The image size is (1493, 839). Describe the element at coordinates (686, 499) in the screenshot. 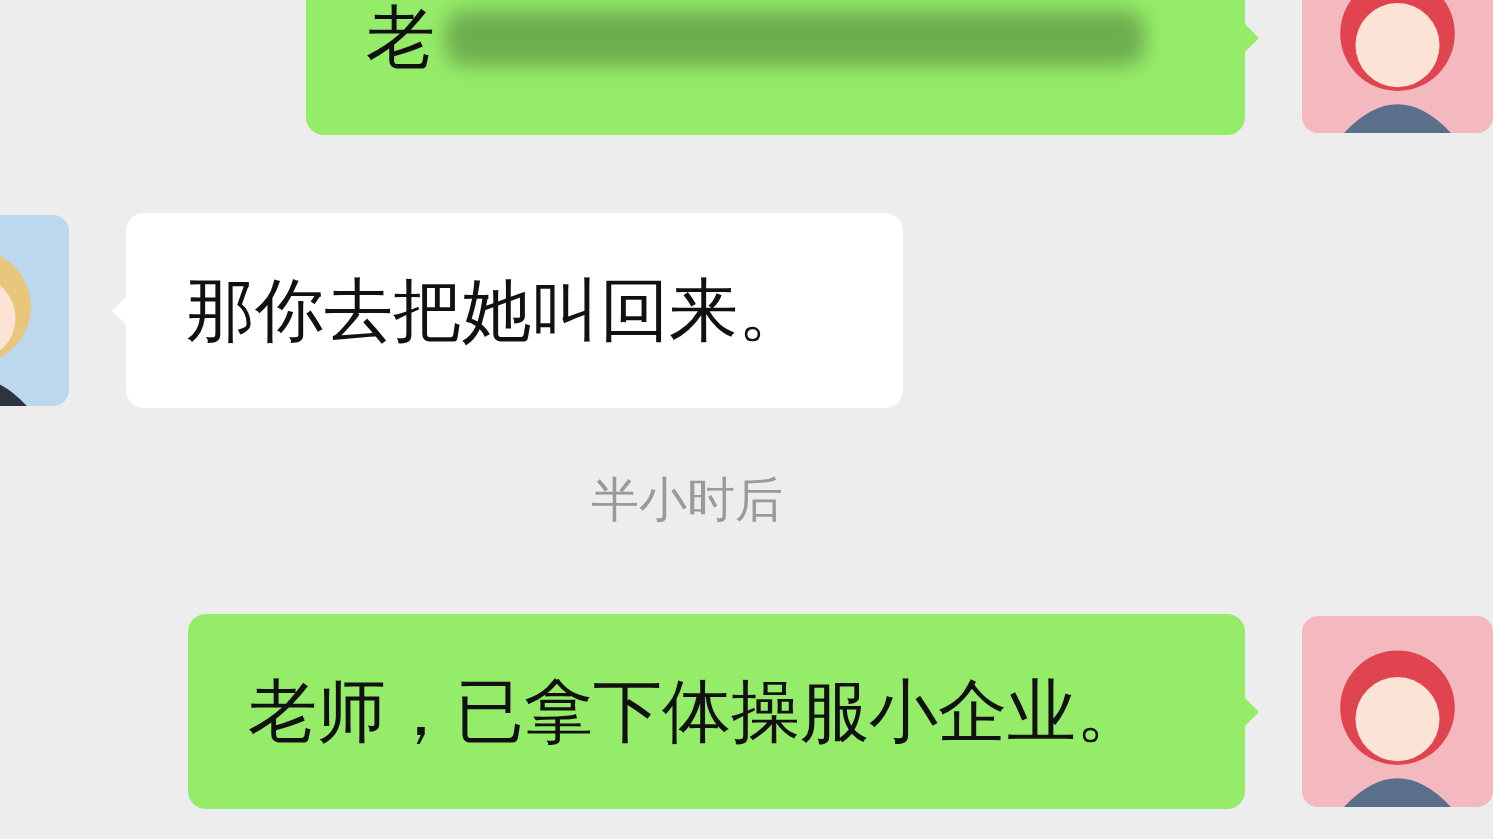

I see `timestamp: 半小时后` at that location.